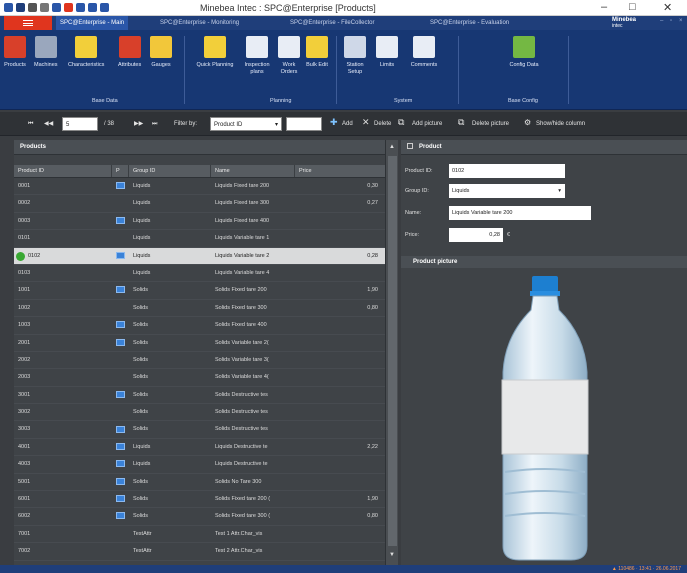 Image resolution: width=687 pixels, height=573 pixels. What do you see at coordinates (129, 52) in the screenshot?
I see `ribbon-attributes-button: Attributes` at bounding box center [129, 52].